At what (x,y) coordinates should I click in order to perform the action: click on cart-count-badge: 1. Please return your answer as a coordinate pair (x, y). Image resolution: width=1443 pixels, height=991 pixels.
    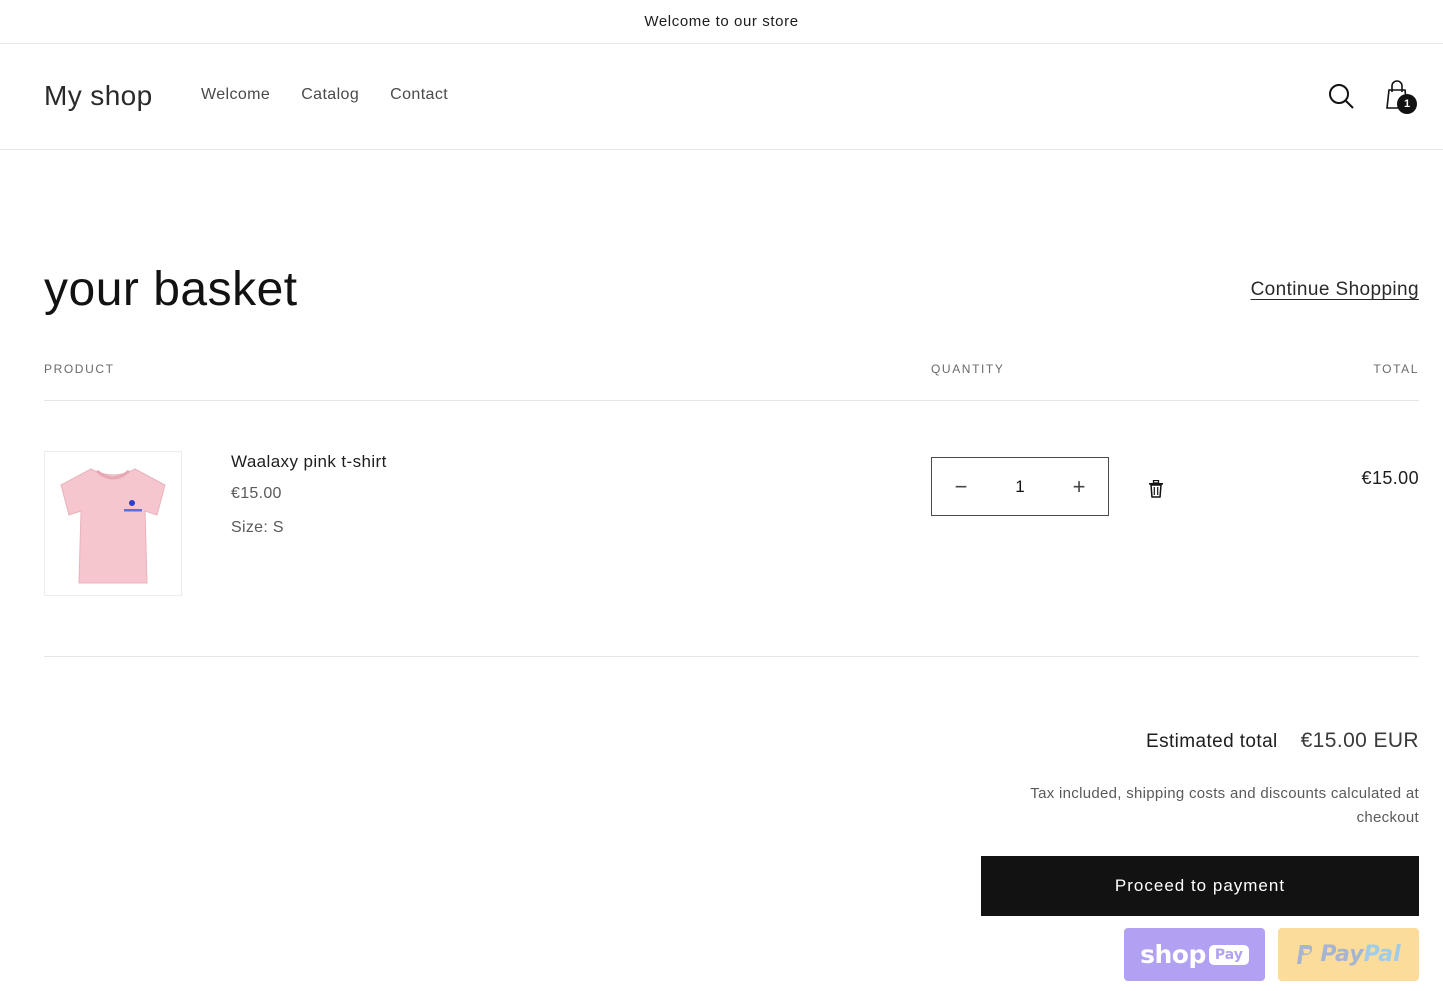
    Looking at the image, I should click on (1407, 104).